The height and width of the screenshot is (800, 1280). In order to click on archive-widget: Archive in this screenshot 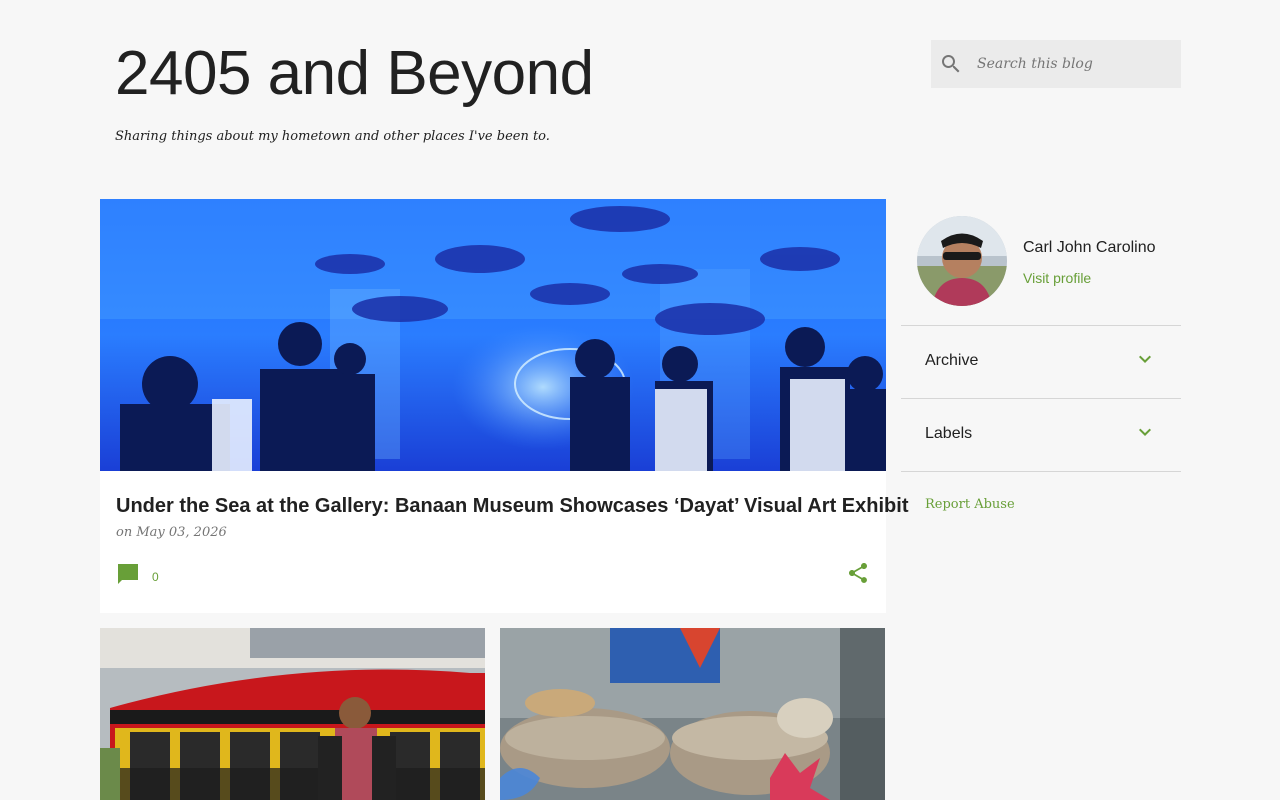, I will do `click(1041, 361)`.